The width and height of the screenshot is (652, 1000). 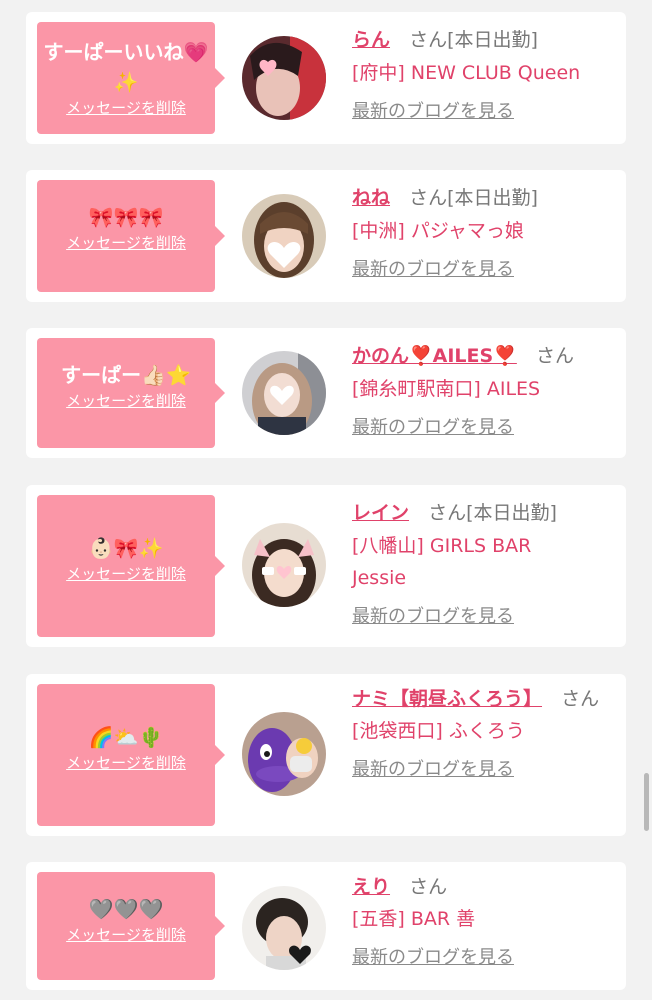 I want to click on cast-info: えり さん [五香] BAR 善 最新のブログを見る, so click(x=484, y=920).